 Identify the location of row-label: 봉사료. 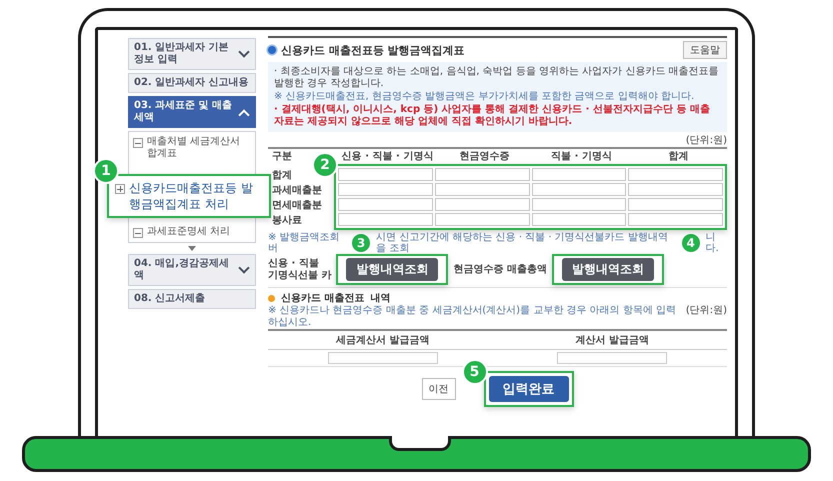
(287, 220).